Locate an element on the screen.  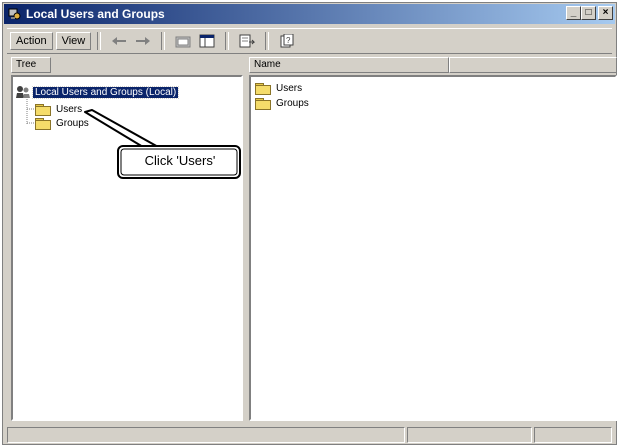
list-item: Groups is located at coordinates (283, 103).